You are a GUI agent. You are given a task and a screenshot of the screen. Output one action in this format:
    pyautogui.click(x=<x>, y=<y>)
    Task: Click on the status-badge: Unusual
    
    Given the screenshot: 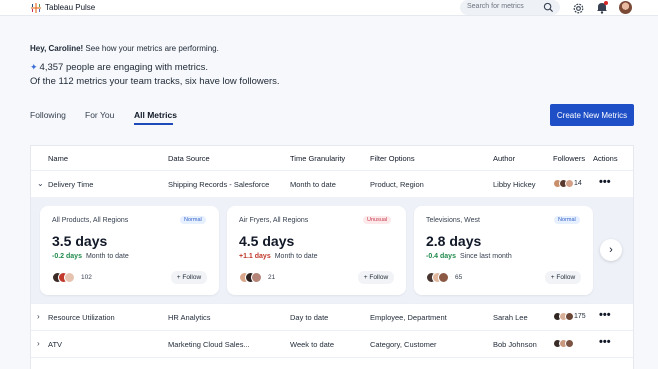 What is the action you would take?
    pyautogui.click(x=377, y=220)
    